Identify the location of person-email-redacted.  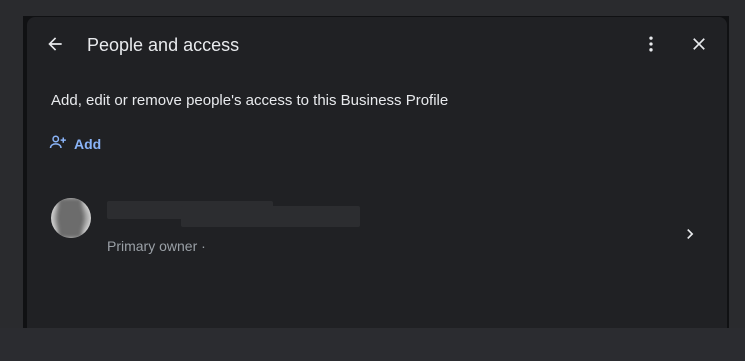
(270, 216).